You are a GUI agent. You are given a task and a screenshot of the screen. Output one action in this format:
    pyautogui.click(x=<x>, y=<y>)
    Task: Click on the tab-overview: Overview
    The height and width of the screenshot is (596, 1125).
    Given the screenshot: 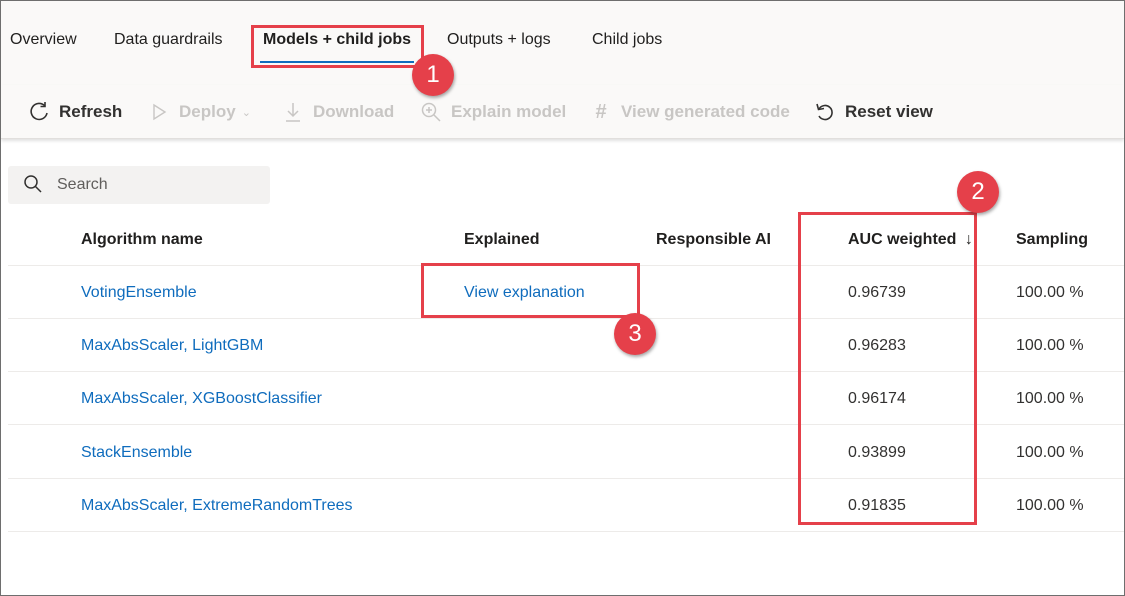 What is the action you would take?
    pyautogui.click(x=43, y=40)
    